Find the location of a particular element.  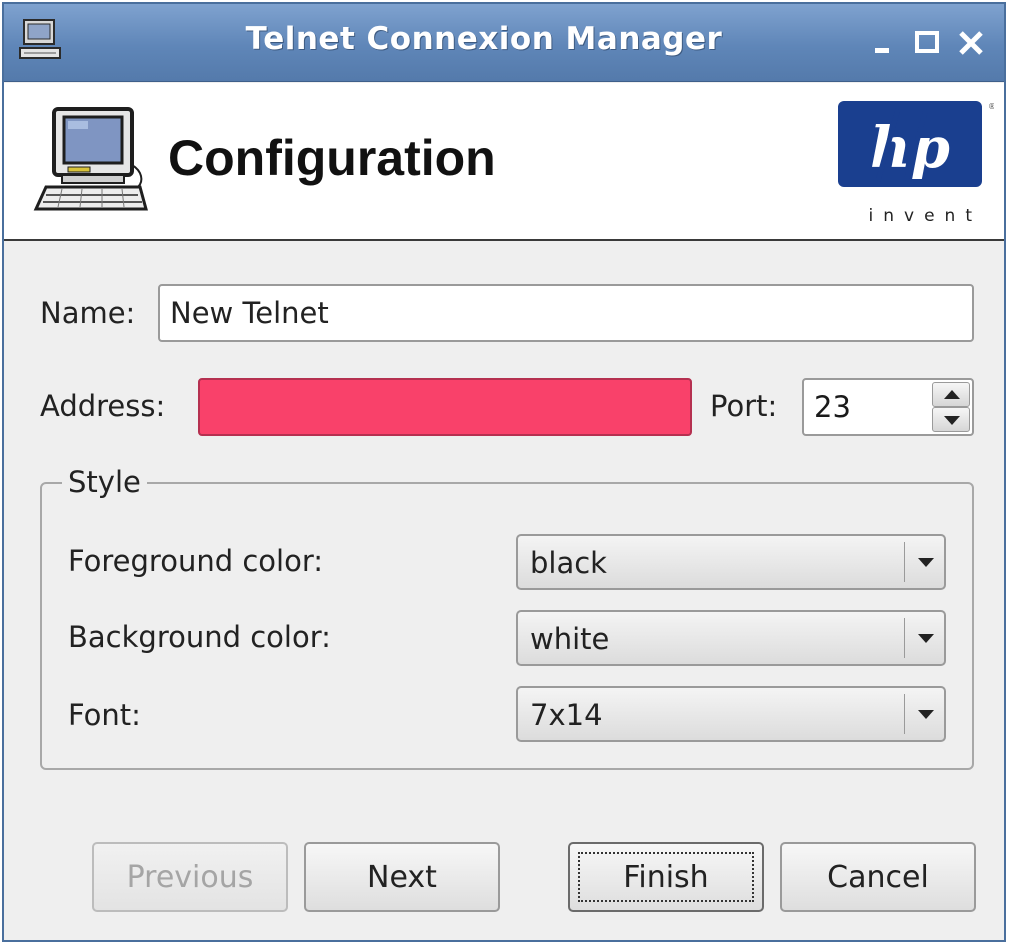

name-label: Name: is located at coordinates (88, 313).